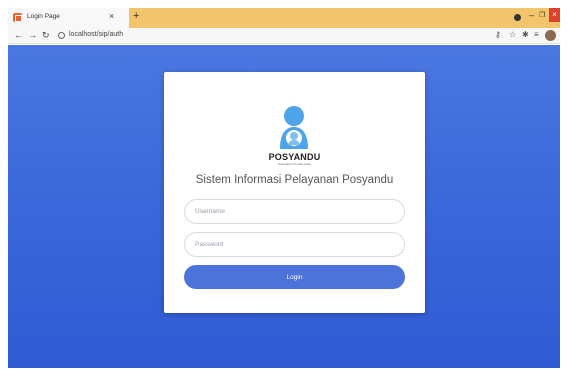  What do you see at coordinates (96, 34) in the screenshot?
I see `address-bar: localhost/sip/auth` at bounding box center [96, 34].